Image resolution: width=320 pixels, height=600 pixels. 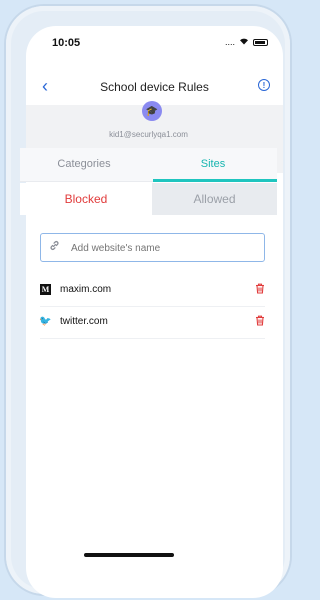 I want to click on main-tabs: Categories Sites, so click(x=148, y=165).